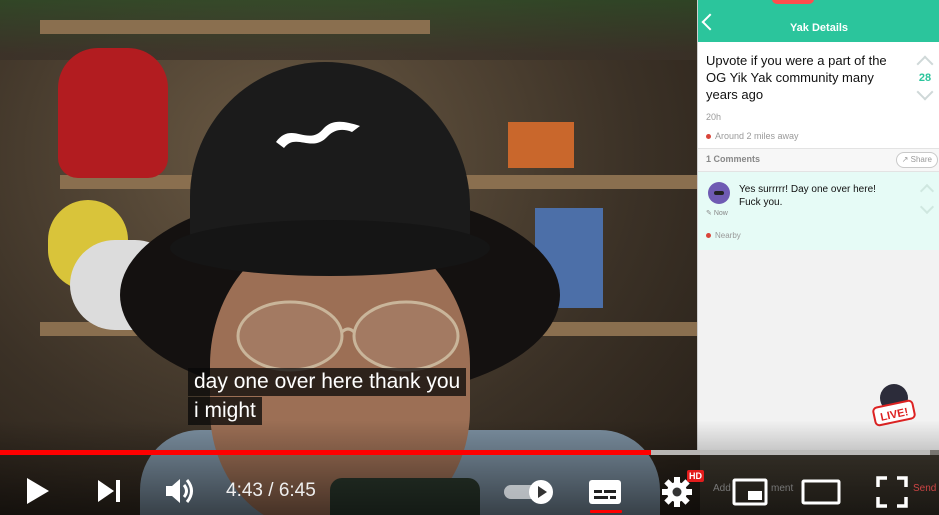 The width and height of the screenshot is (939, 515). Describe the element at coordinates (925, 488) in the screenshot. I see `faded-send-text: Send` at that location.